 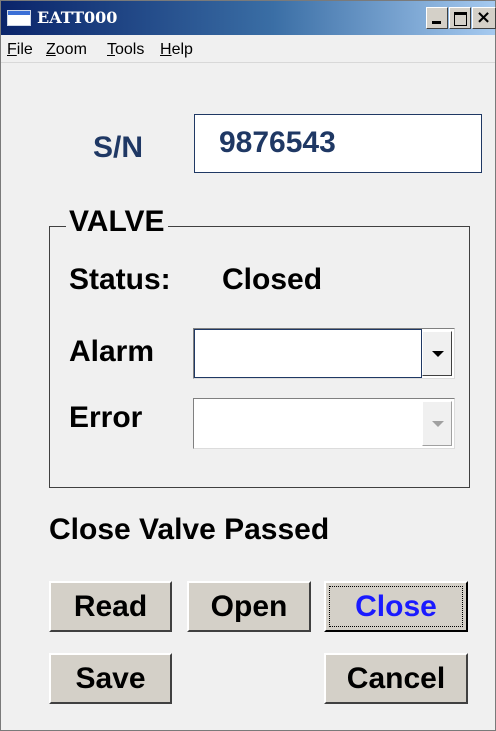 What do you see at coordinates (189, 529) in the screenshot?
I see `status-message: Close Valve Passed` at bounding box center [189, 529].